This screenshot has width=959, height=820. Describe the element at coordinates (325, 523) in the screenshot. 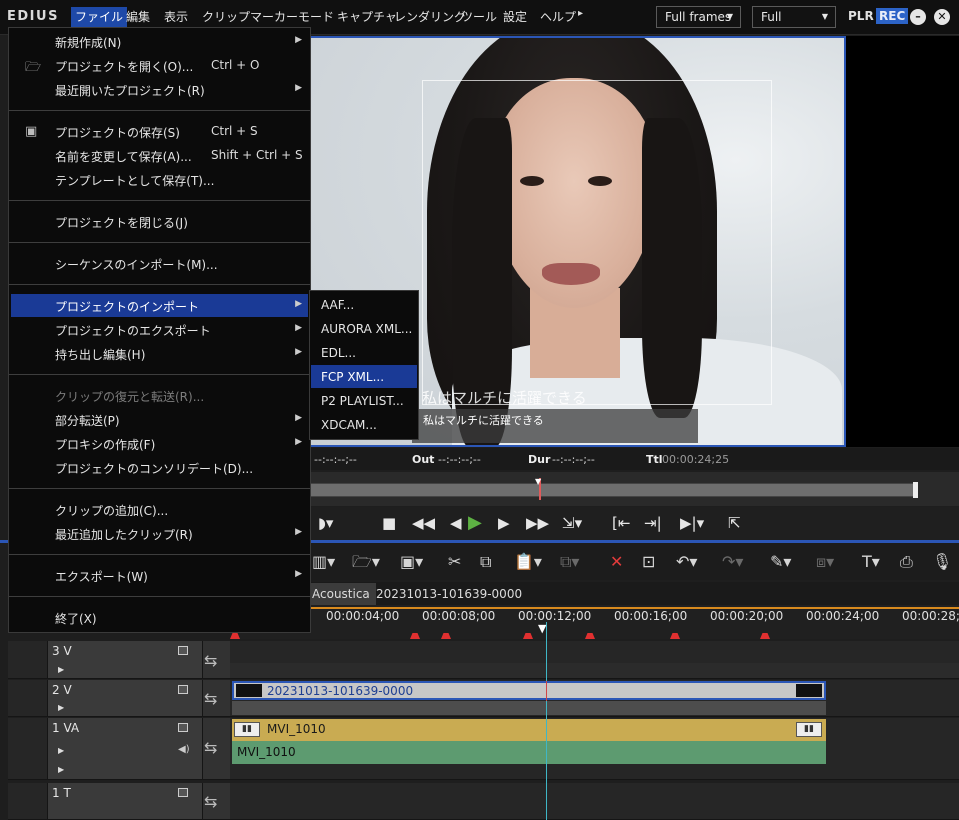

I see `mark-out-icon: ◗▾` at that location.